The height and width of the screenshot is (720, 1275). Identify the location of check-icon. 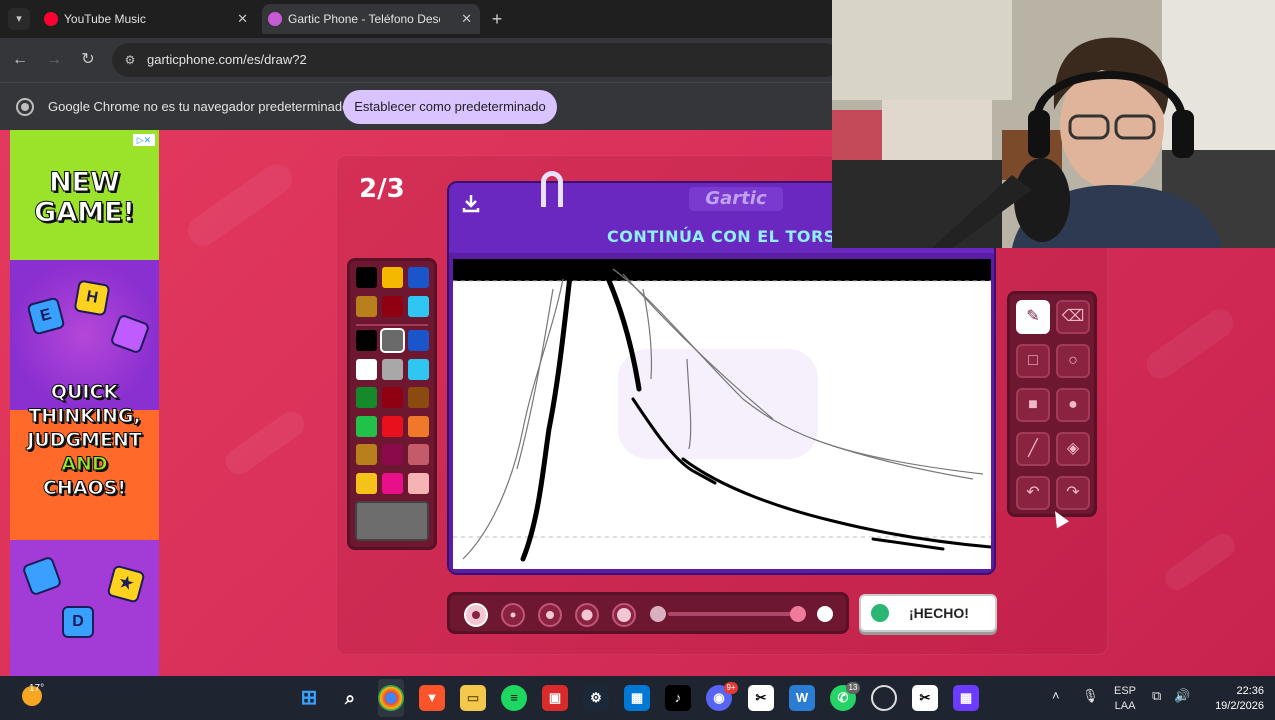
(880, 613).